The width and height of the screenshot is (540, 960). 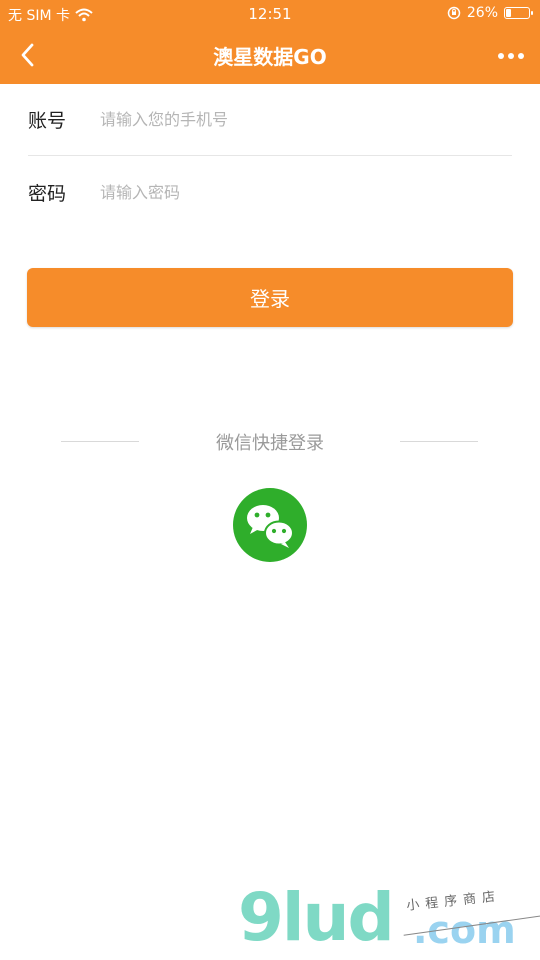 What do you see at coordinates (306, 119) in the screenshot?
I see `account-input` at bounding box center [306, 119].